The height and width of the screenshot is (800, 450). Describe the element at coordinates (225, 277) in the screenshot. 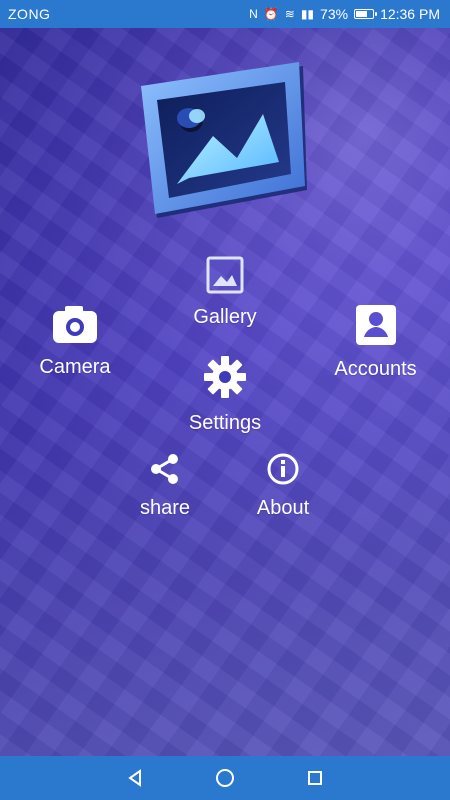

I see `image-icon` at that location.